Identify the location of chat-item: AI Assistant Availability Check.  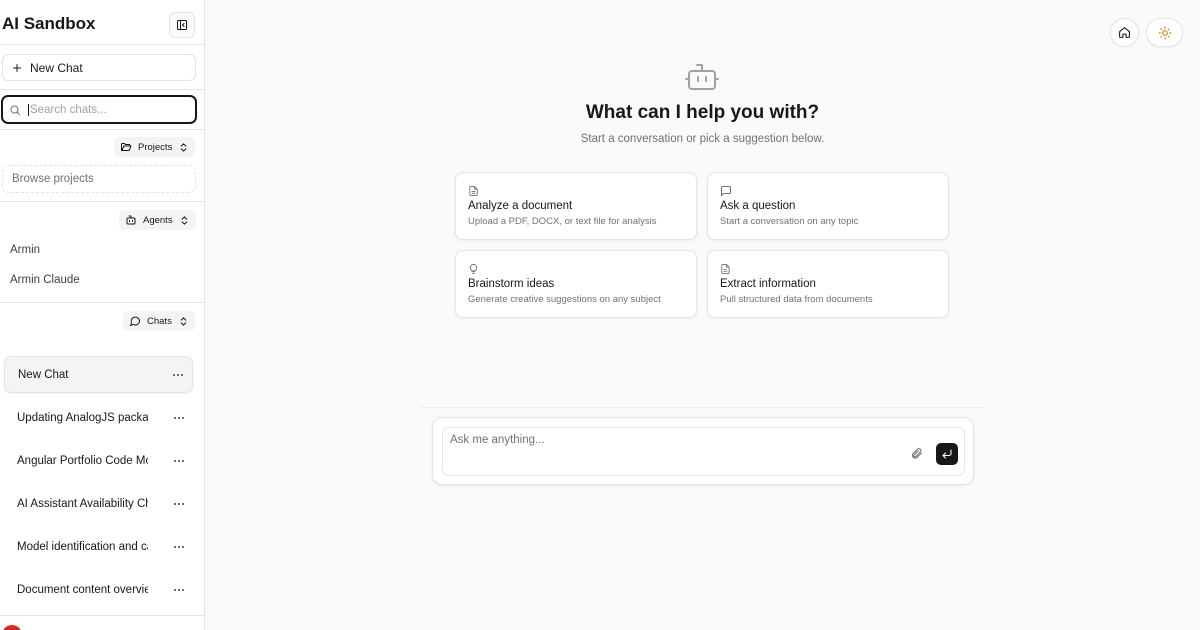
(98, 503).